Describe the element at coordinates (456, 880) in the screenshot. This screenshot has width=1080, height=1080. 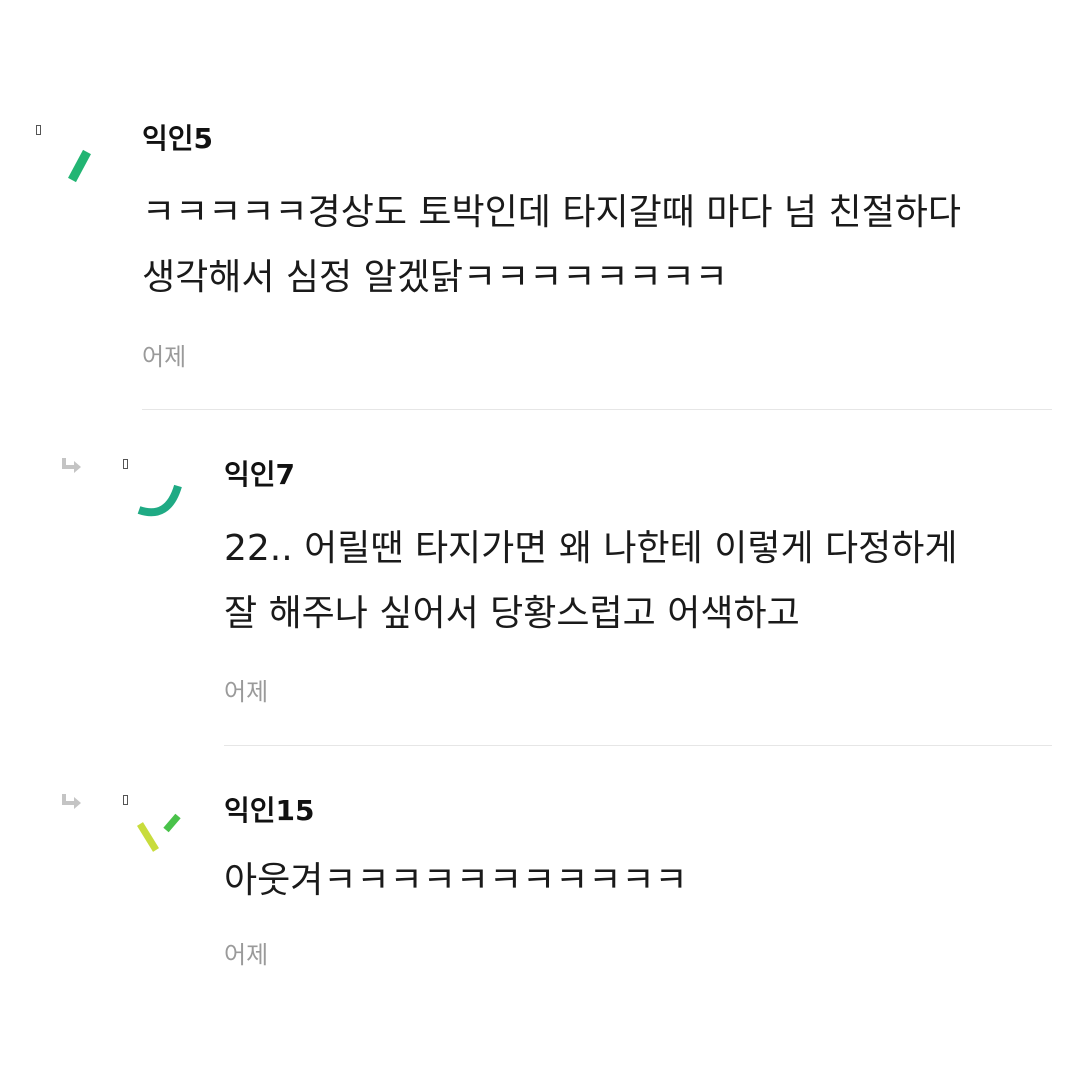
I see `comment-body-line: 아웃겨ㅋㅋㅋㅋㅋㅋㅋㅋㅋㅋㅋ` at that location.